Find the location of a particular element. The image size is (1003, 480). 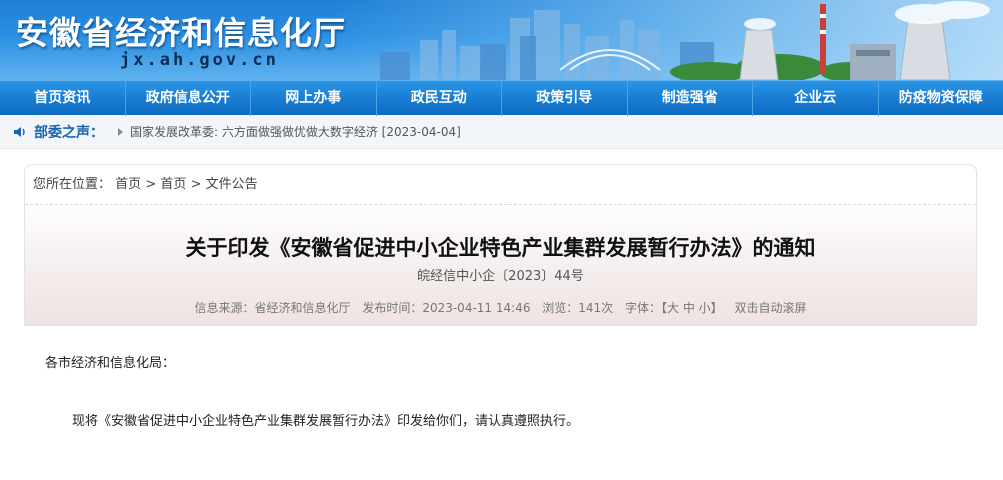

nav-item-epidemic-supplies: 防疫物资保障 is located at coordinates (941, 98).